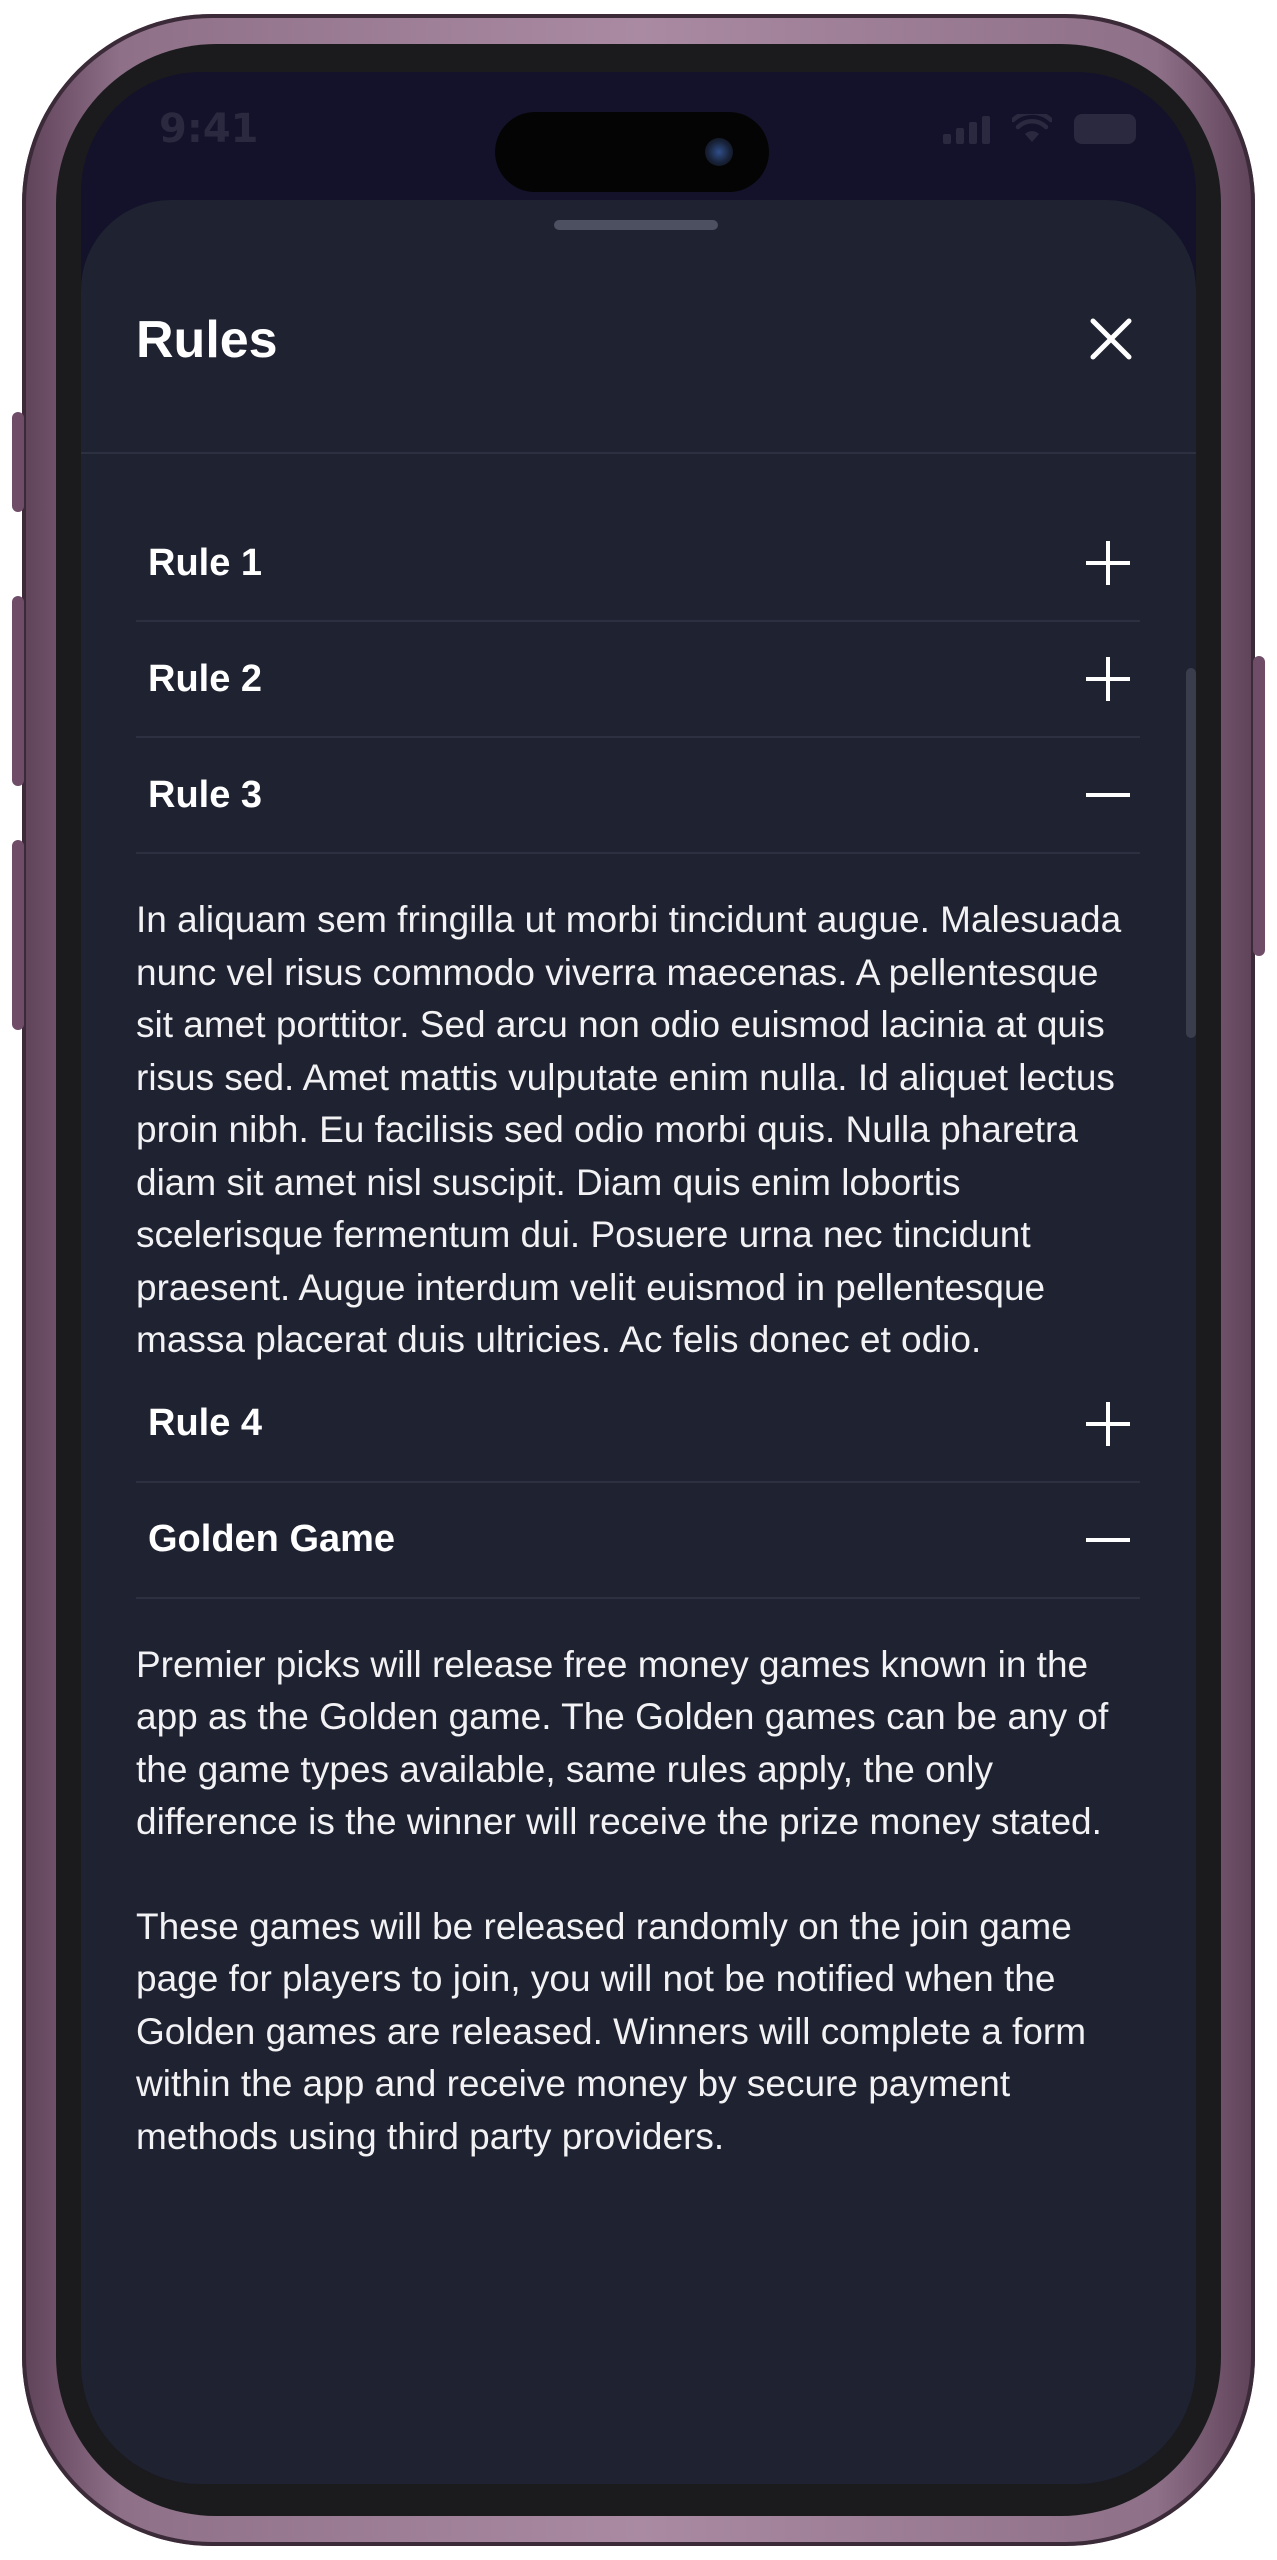 The image size is (1277, 2560). What do you see at coordinates (209, 129) in the screenshot?
I see `status-time: 9:41` at bounding box center [209, 129].